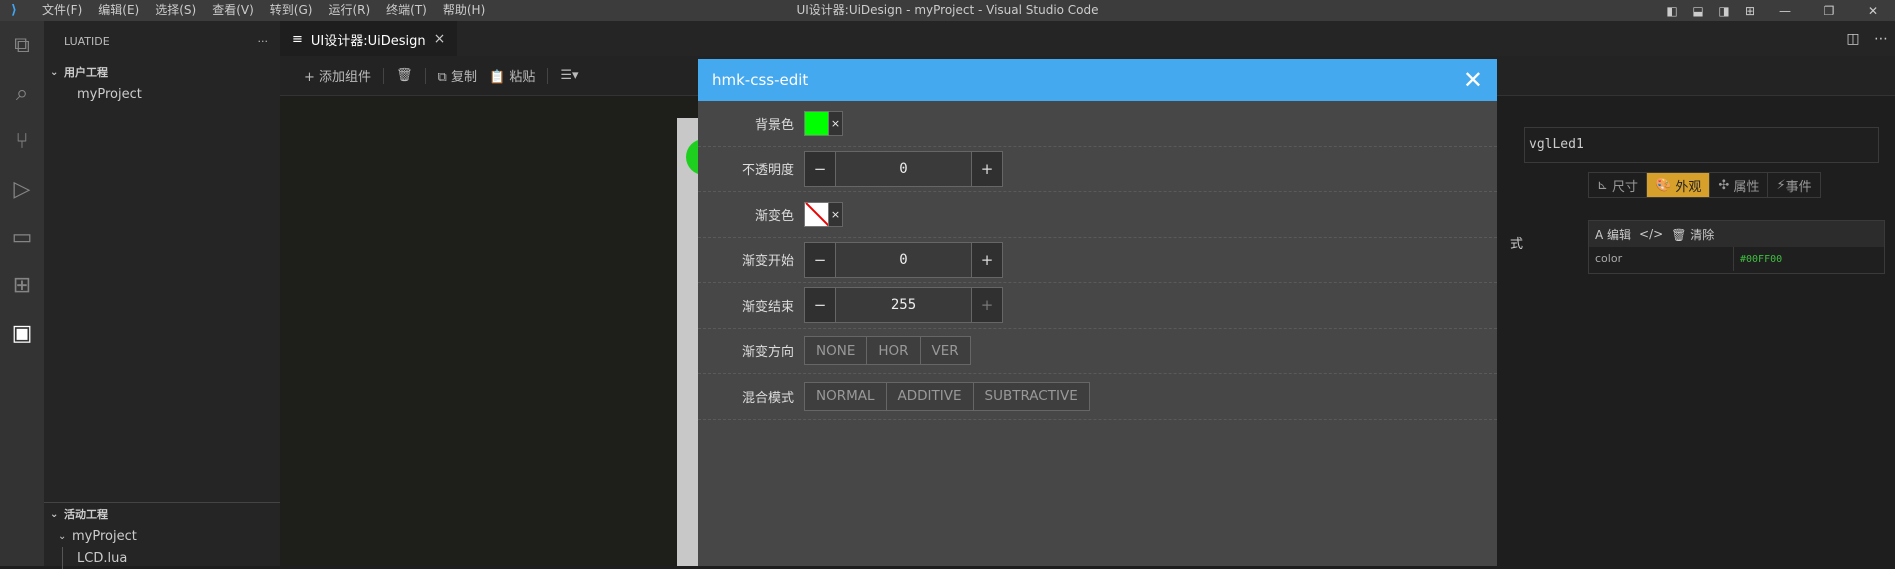 The width and height of the screenshot is (1895, 569). Describe the element at coordinates (1750, 11) in the screenshot. I see `customize-layout-icon: ⊞` at that location.